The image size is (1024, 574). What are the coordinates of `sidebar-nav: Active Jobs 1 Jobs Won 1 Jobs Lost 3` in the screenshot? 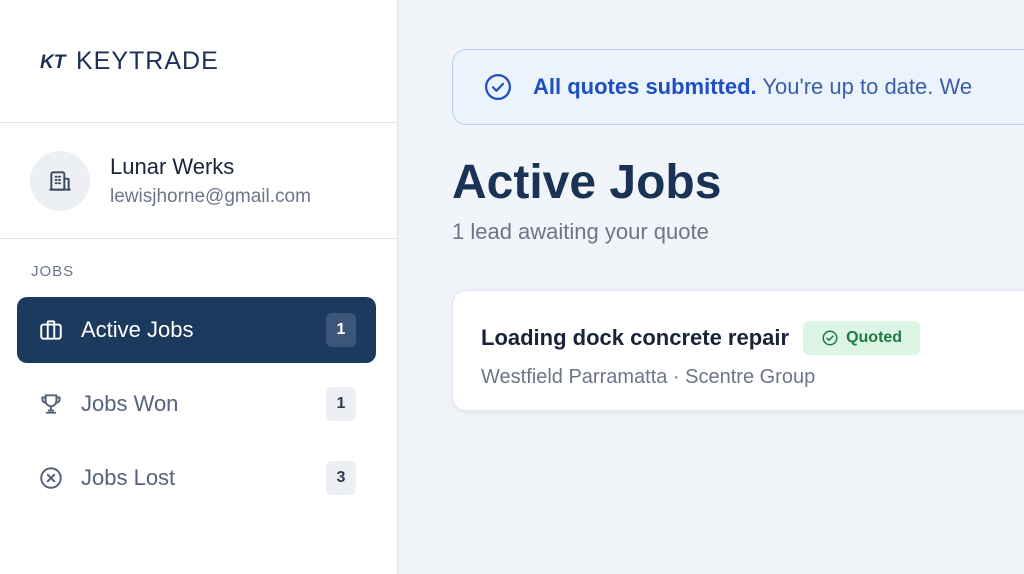 It's located at (198, 404).